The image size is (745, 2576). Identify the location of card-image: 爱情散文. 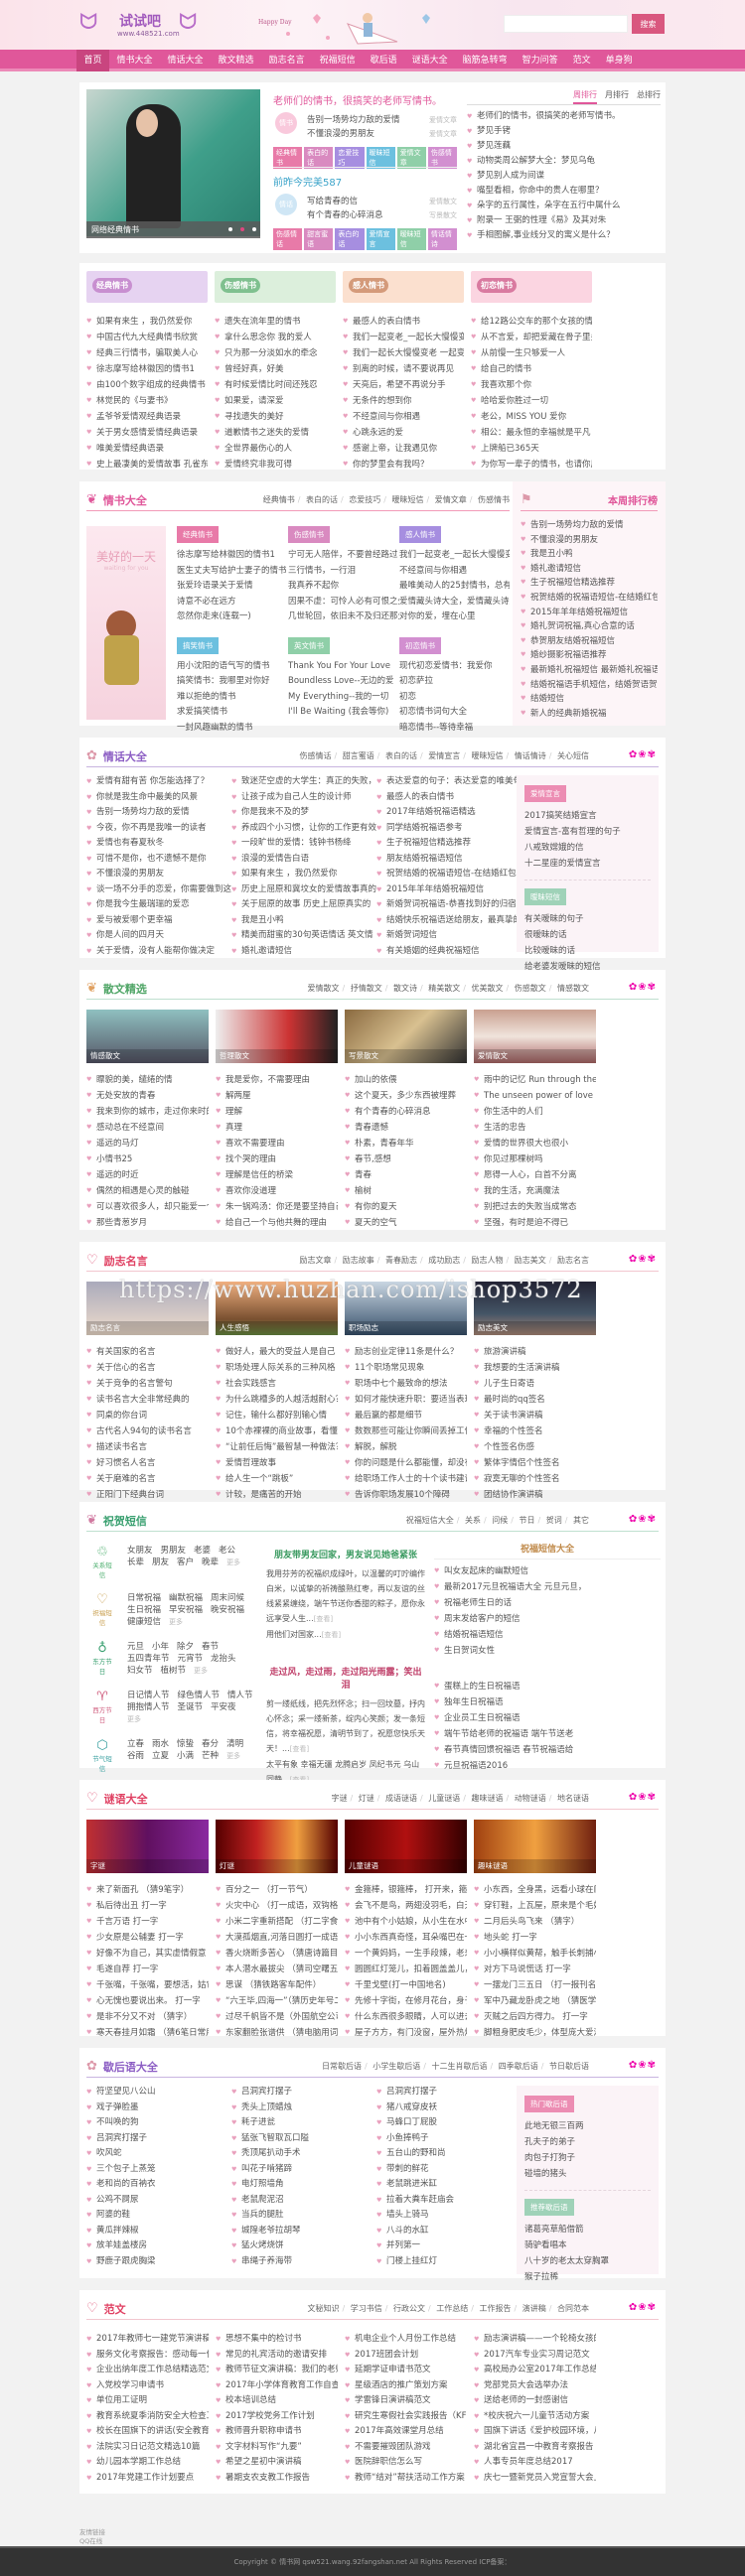
(535, 1036).